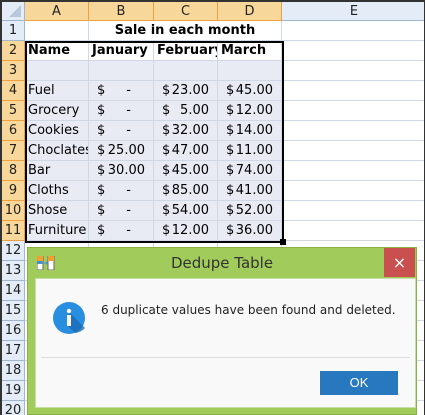 The height and width of the screenshot is (415, 425). Describe the element at coordinates (57, 111) in the screenshot. I see `cell-A5: Grocery` at that location.